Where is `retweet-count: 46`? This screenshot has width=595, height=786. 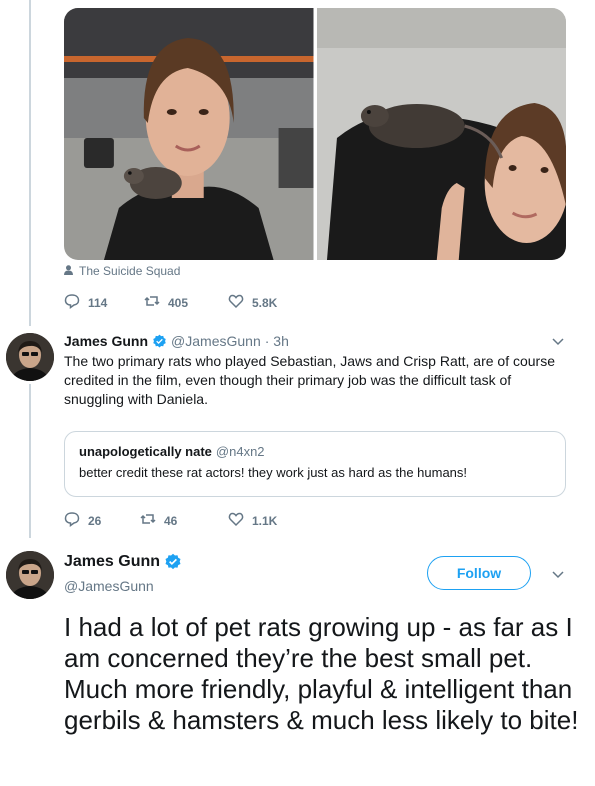
retweet-count: 46 is located at coordinates (171, 520).